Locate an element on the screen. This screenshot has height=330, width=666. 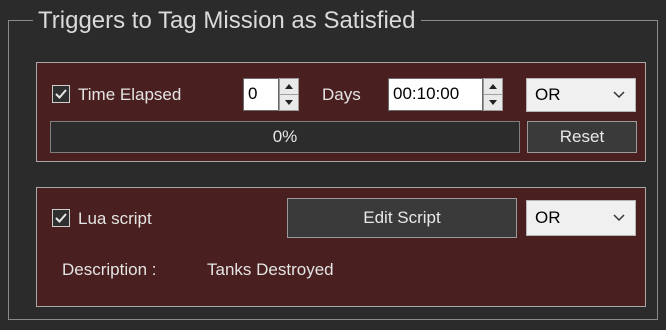
lua-logic-dropdown: OR is located at coordinates (581, 218).